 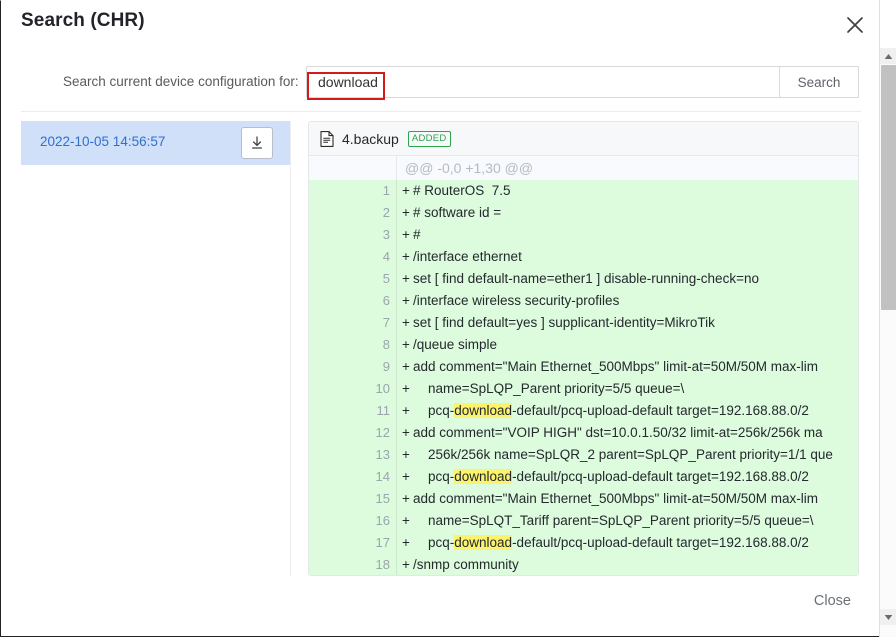 What do you see at coordinates (457, 212) in the screenshot?
I see `diff-line-text: # software id =` at bounding box center [457, 212].